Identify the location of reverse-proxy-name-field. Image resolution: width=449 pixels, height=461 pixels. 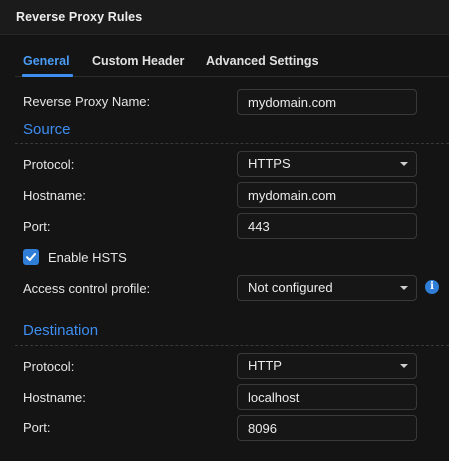
(327, 102).